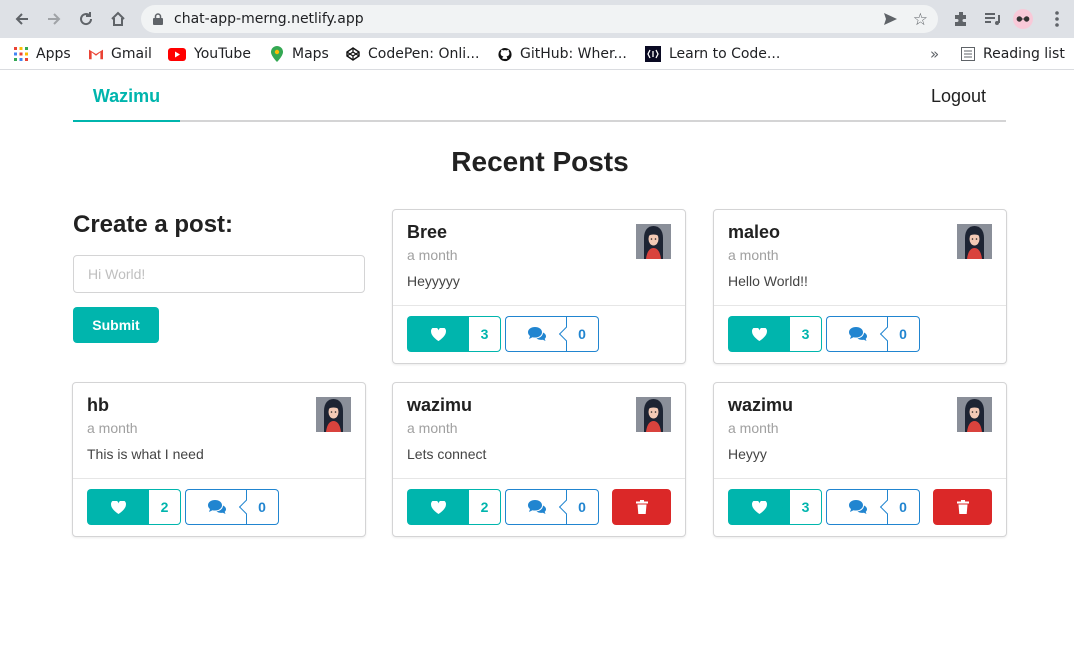  What do you see at coordinates (1057, 19) in the screenshot?
I see `menu-dots-icon` at bounding box center [1057, 19].